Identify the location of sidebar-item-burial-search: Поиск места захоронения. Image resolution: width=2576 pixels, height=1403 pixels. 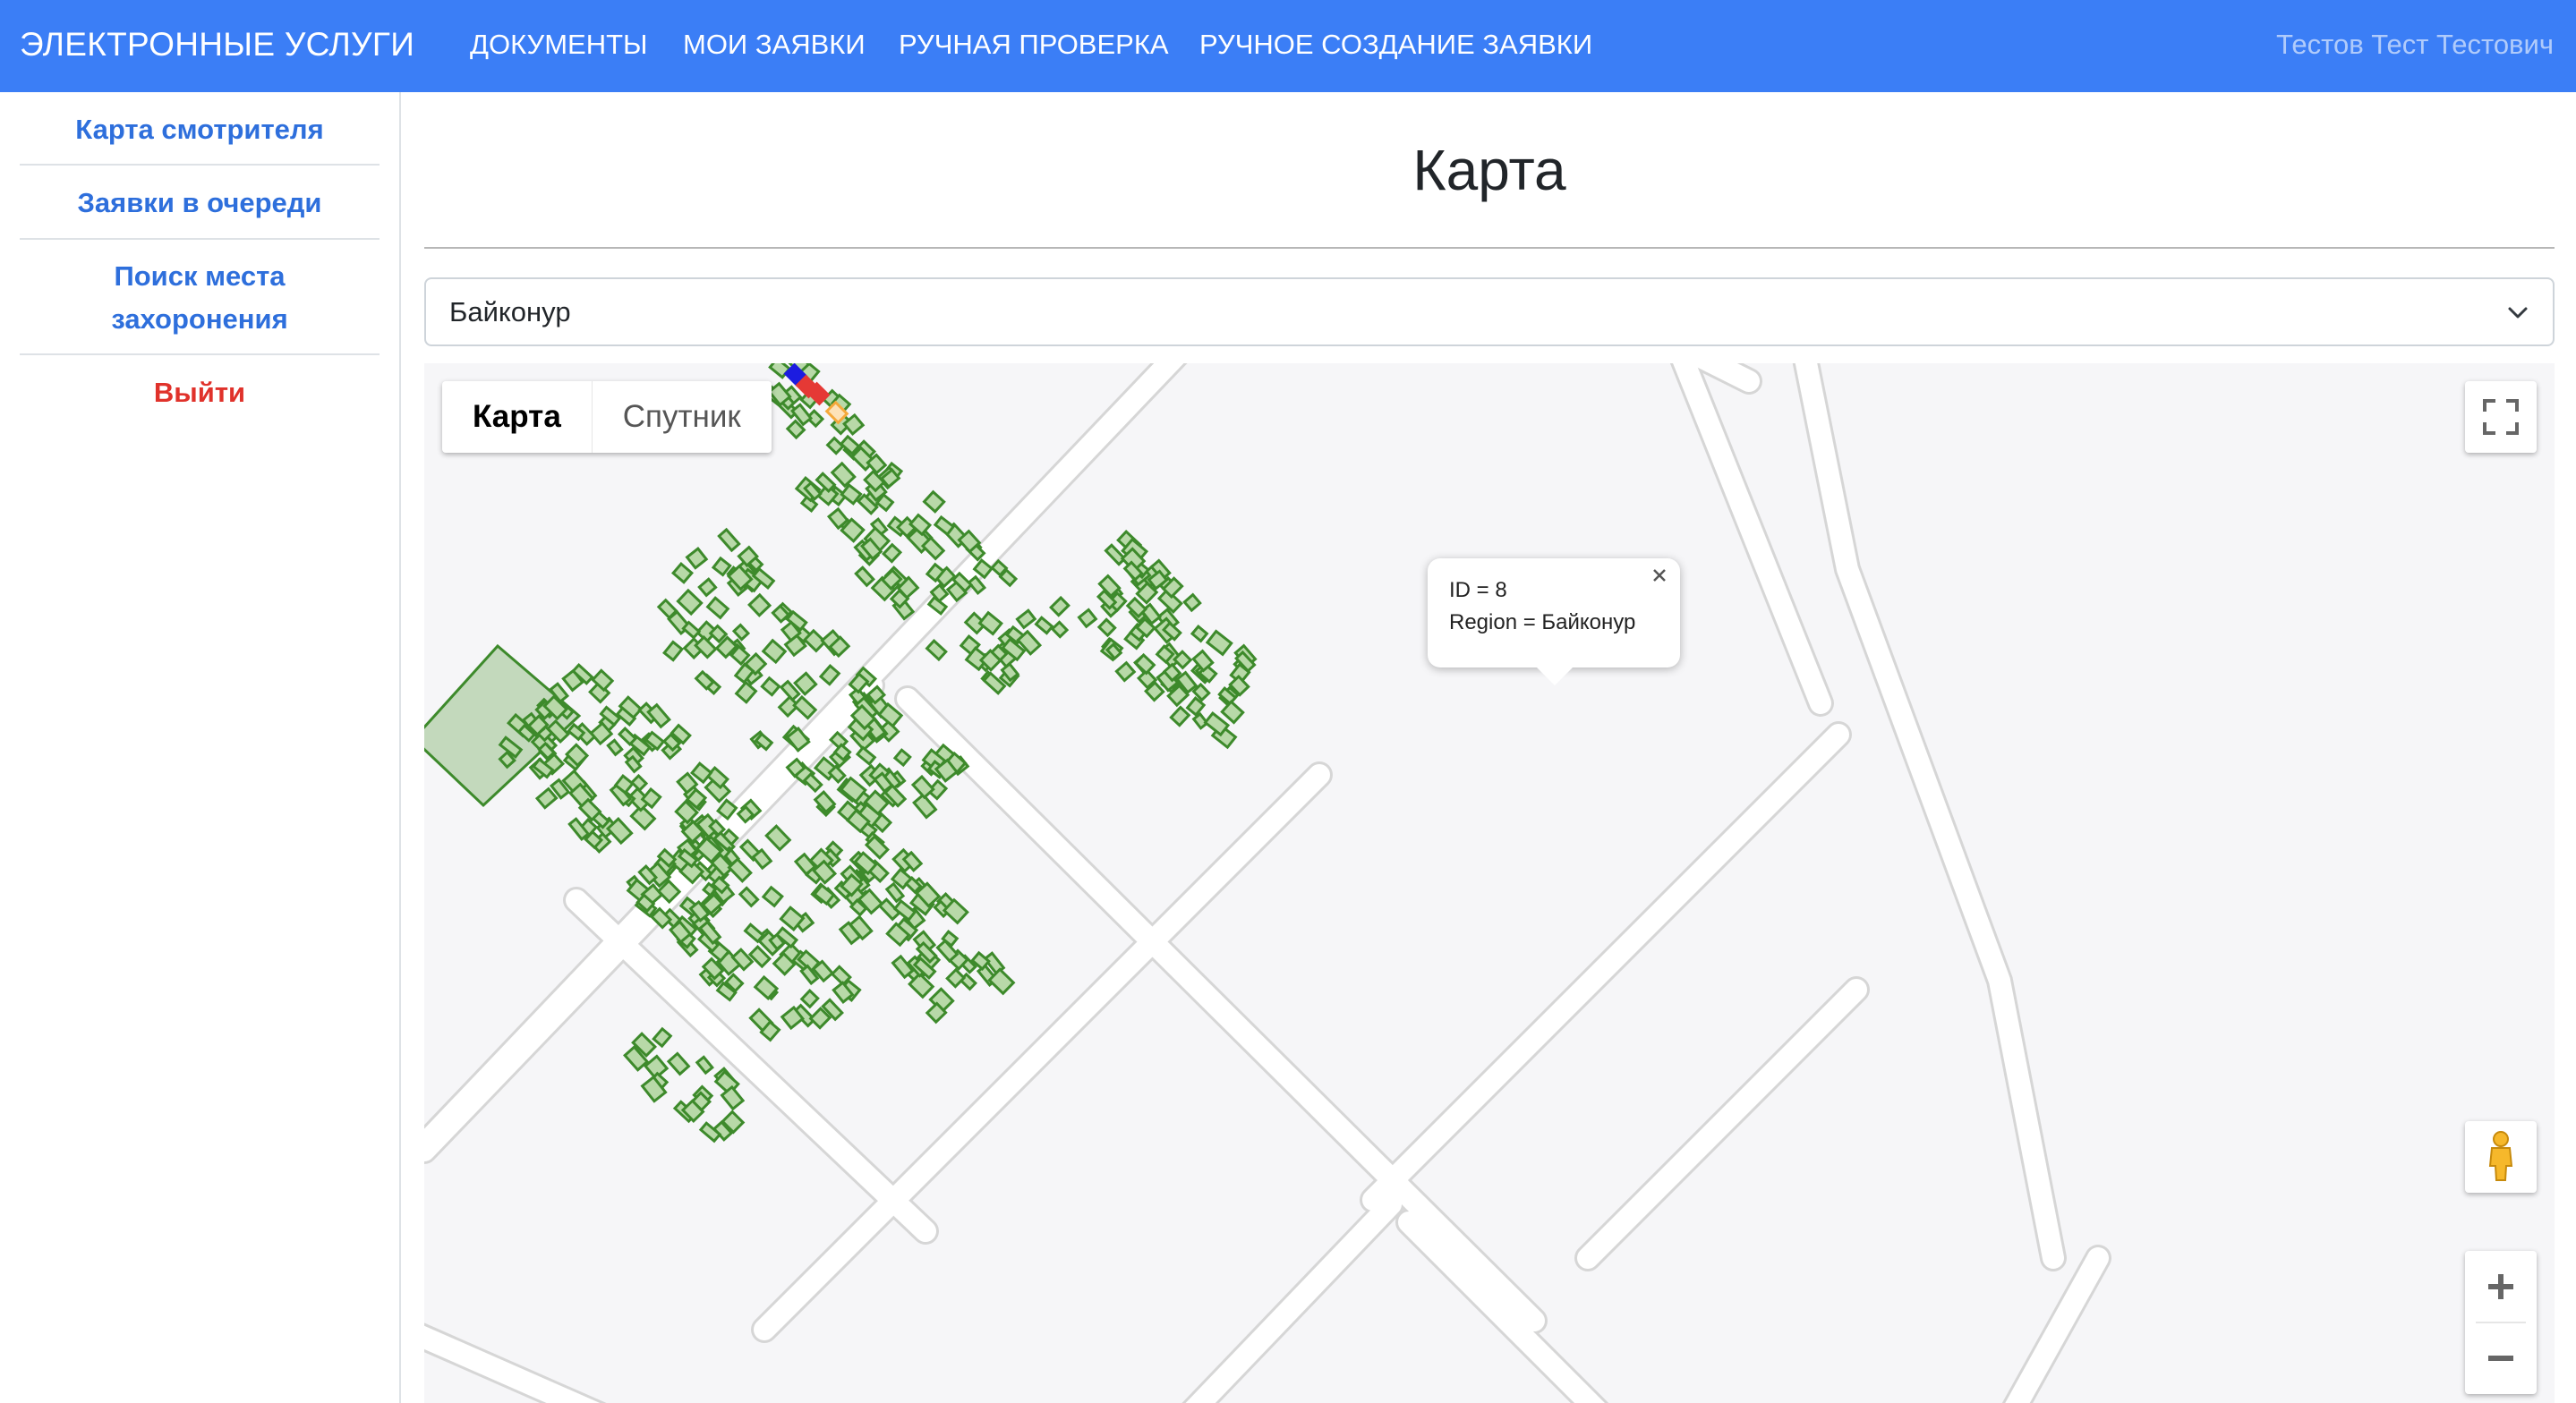
(200, 298).